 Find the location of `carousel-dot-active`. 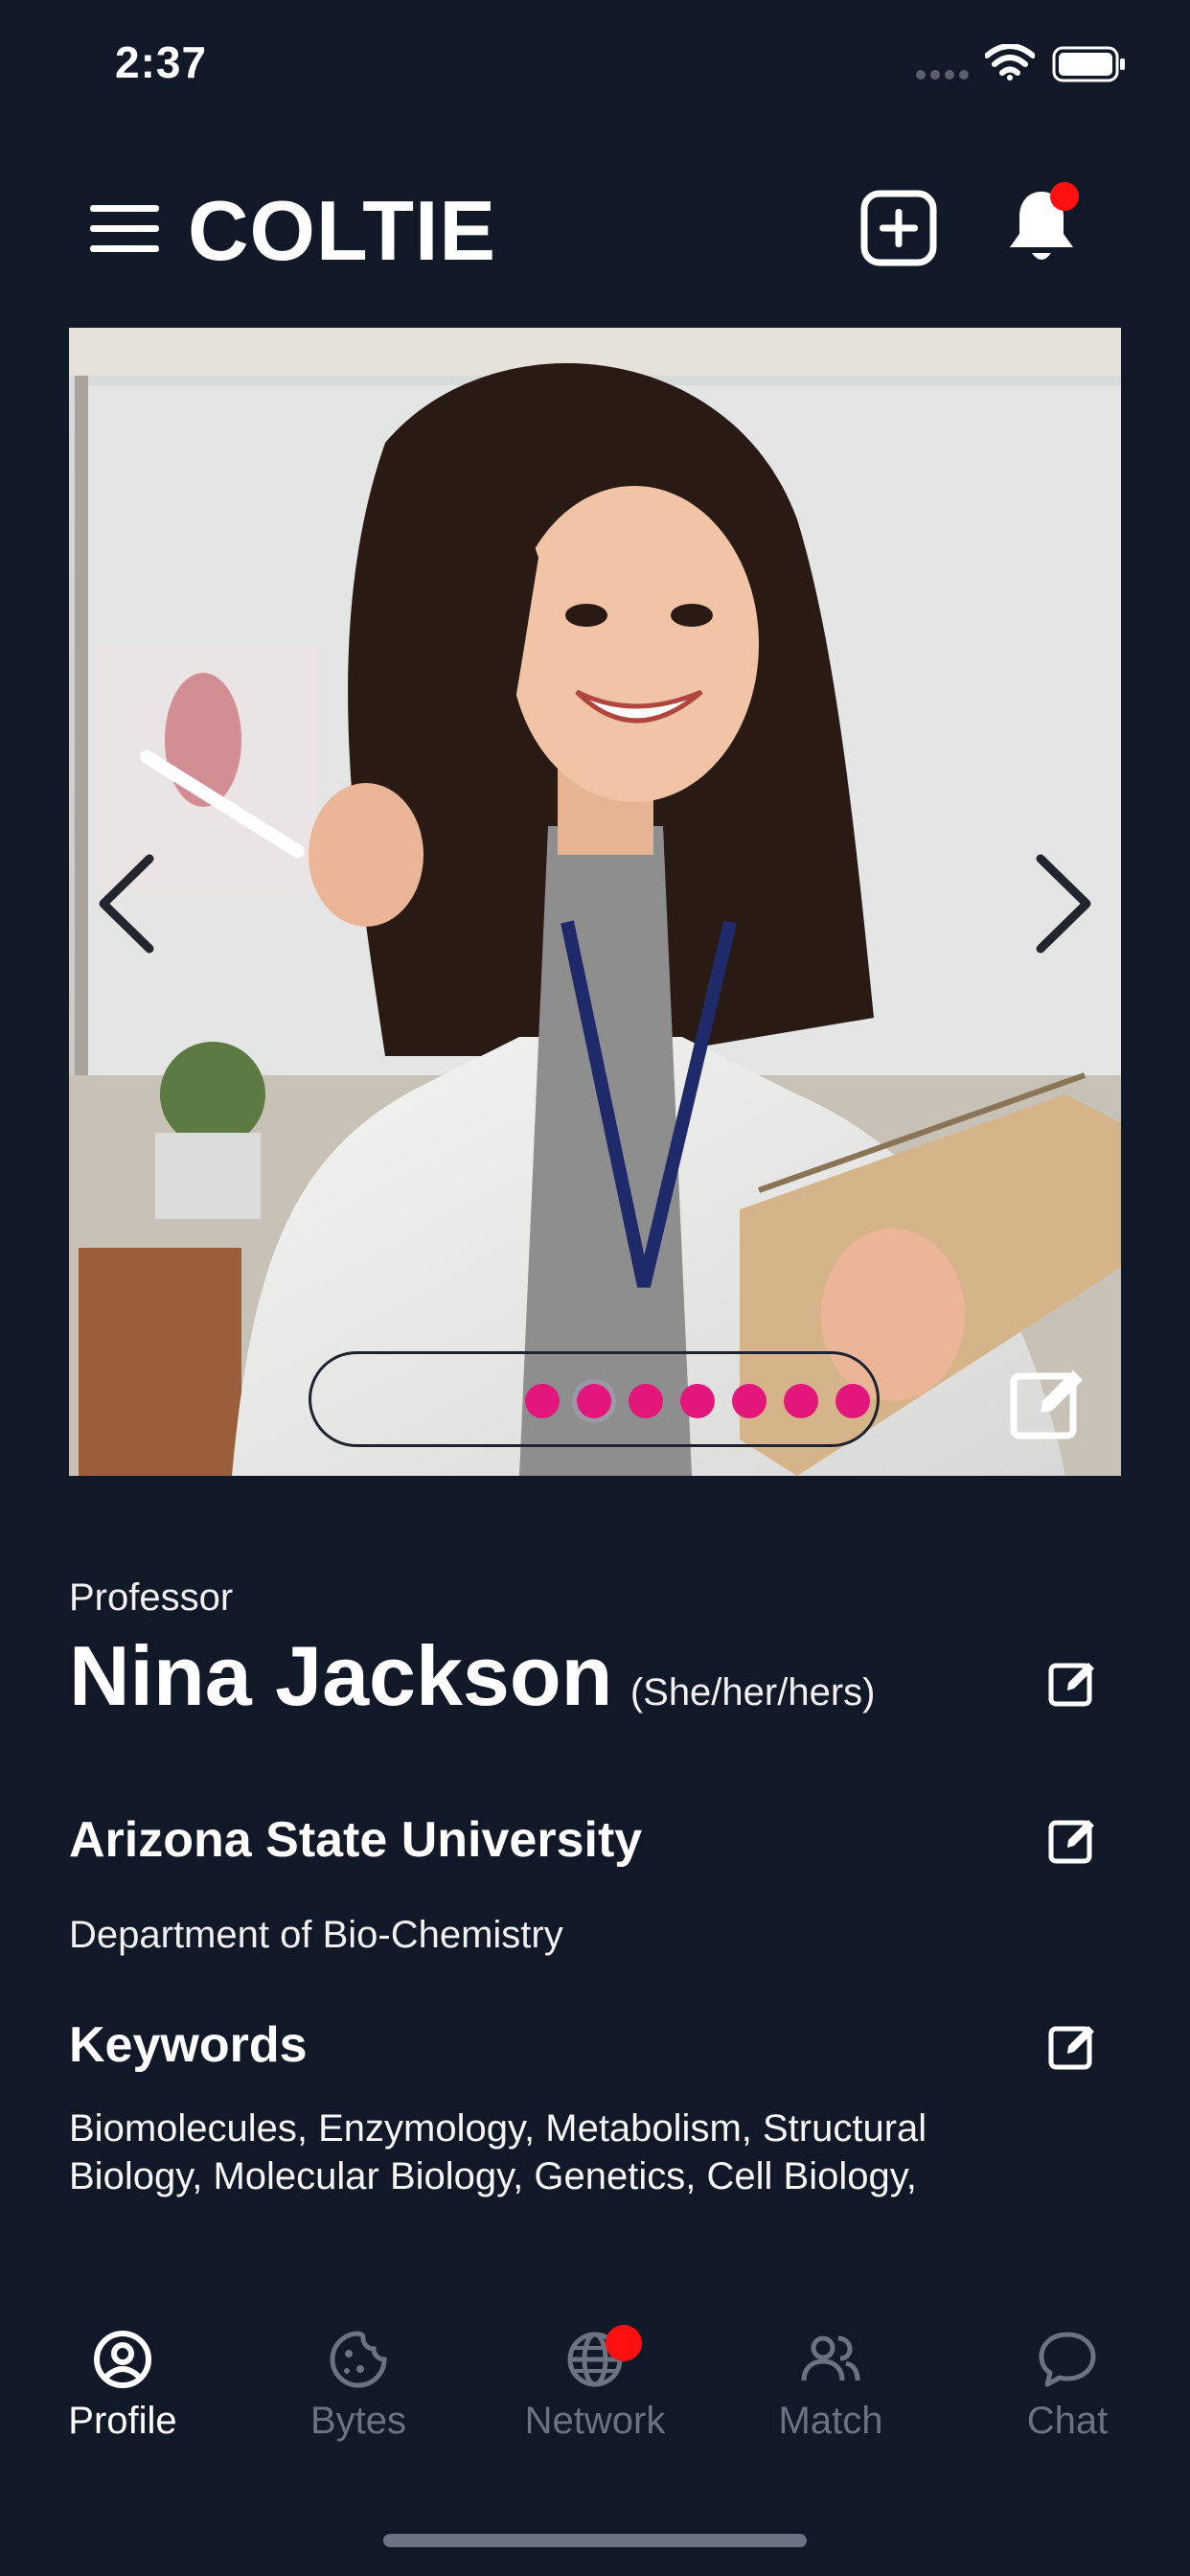

carousel-dot-active is located at coordinates (594, 1401).